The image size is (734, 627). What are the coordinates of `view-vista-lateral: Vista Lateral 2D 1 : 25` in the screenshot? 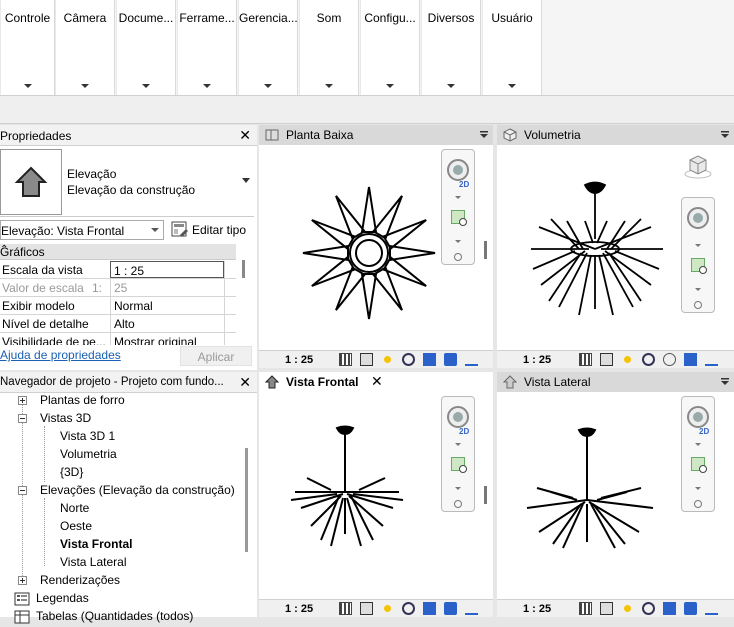 It's located at (615, 494).